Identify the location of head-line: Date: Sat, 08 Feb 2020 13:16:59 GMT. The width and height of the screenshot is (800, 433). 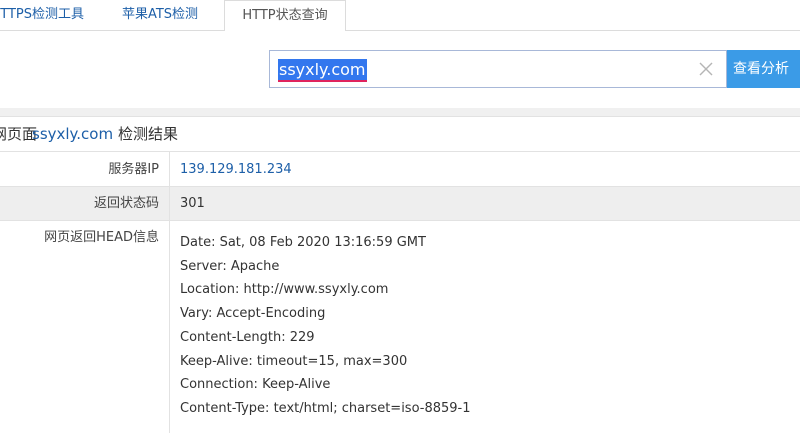
(303, 242).